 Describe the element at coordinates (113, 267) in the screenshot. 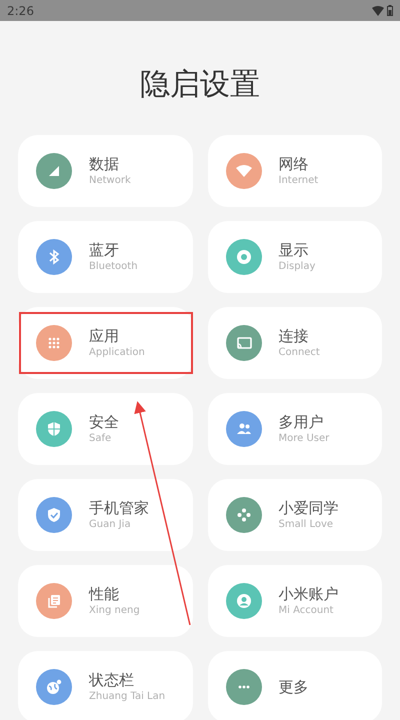

I see `item-subtitle: Bluetooth` at that location.